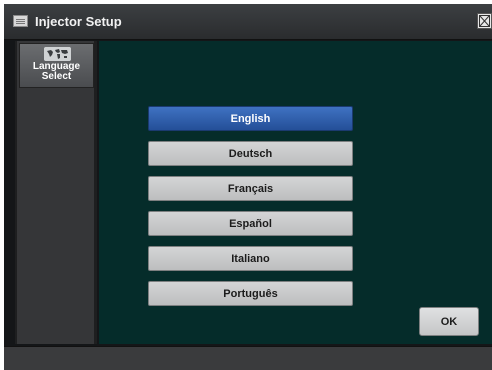  I want to click on language-option-italiano: Italiano, so click(250, 258).